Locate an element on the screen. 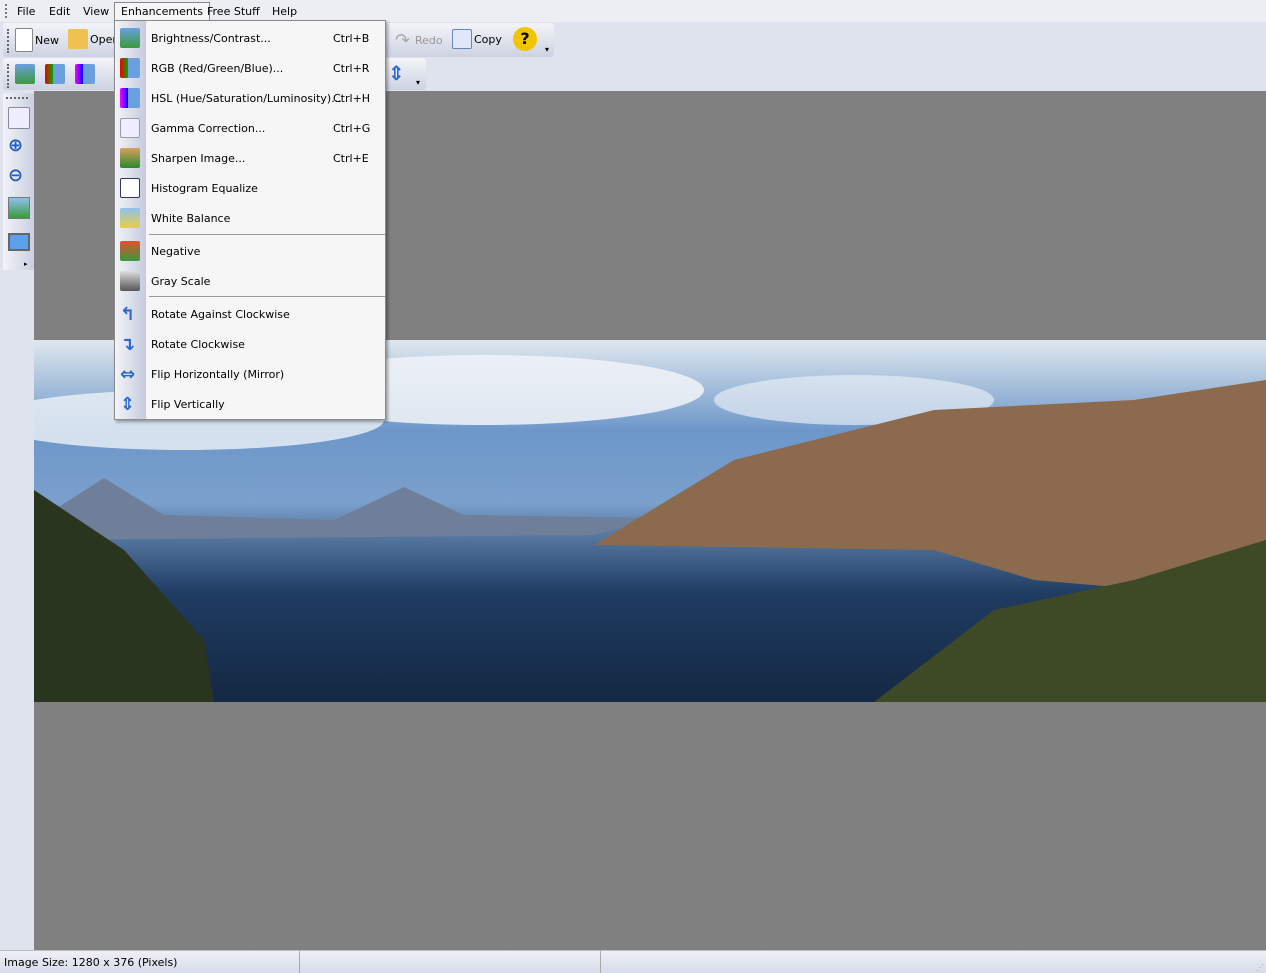 This screenshot has width=1266, height=973. help-icon: ? is located at coordinates (525, 39).